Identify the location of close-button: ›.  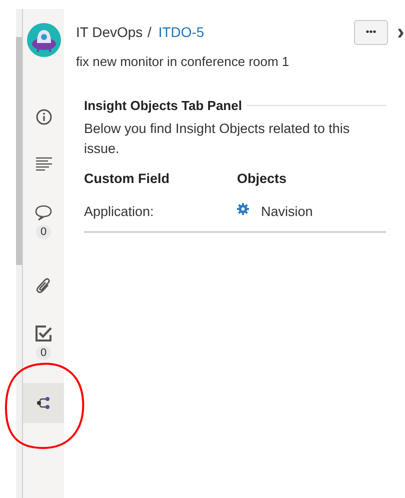
(401, 32).